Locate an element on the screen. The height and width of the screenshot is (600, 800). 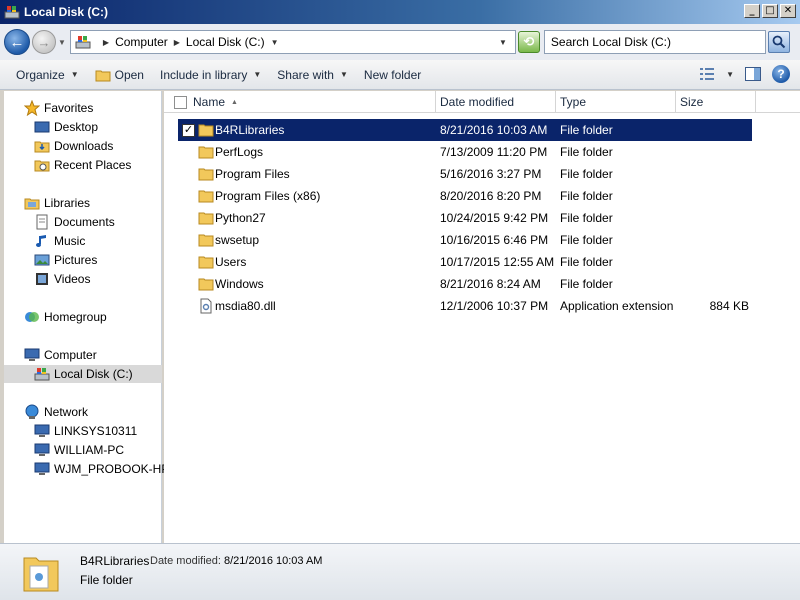
new-folder-button: New folder is located at coordinates (392, 75).